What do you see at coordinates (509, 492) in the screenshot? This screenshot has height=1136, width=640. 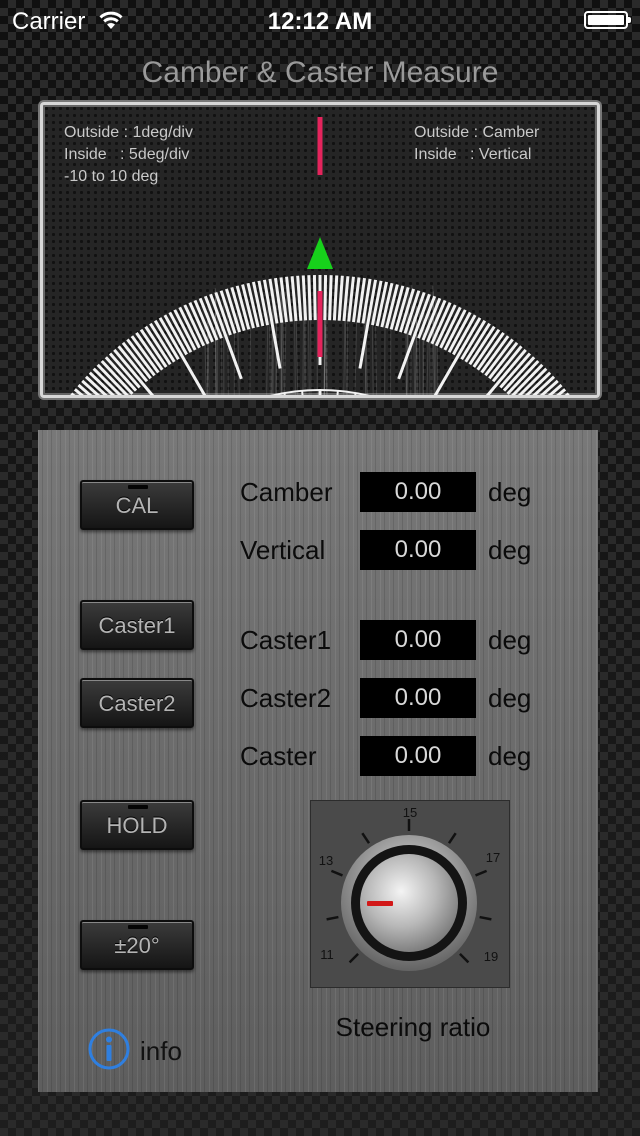 I see `camber-unit: deg` at bounding box center [509, 492].